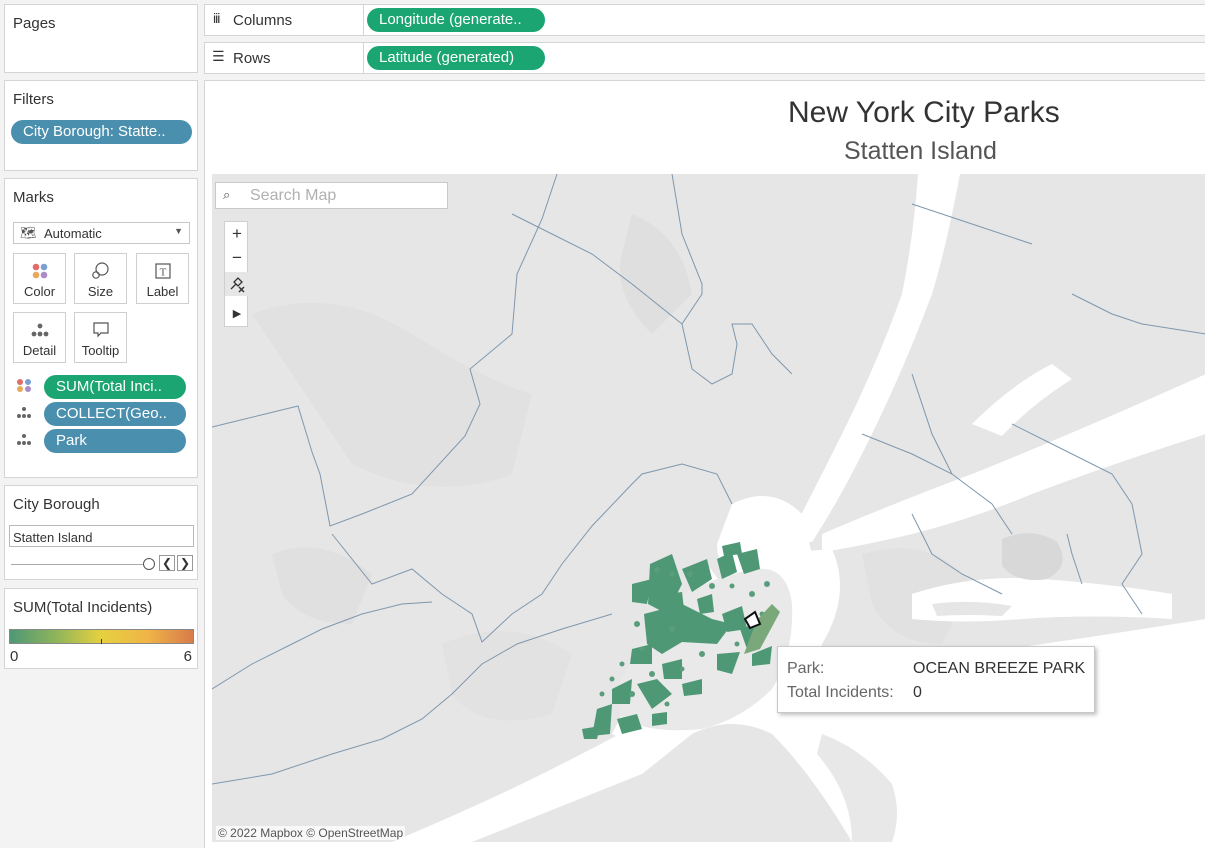  I want to click on size-icon, so click(100, 271).